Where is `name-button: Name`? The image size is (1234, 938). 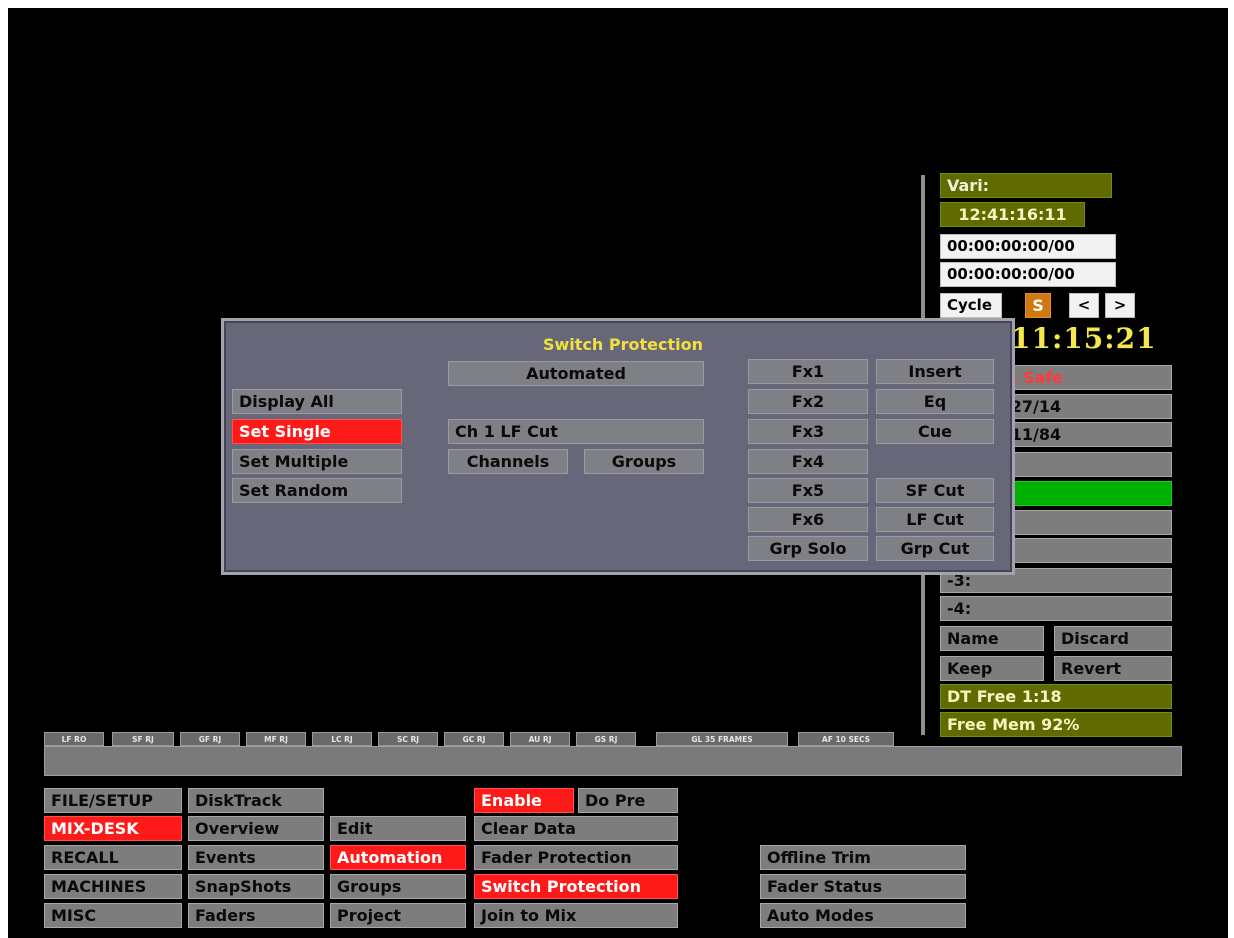
name-button: Name is located at coordinates (992, 638).